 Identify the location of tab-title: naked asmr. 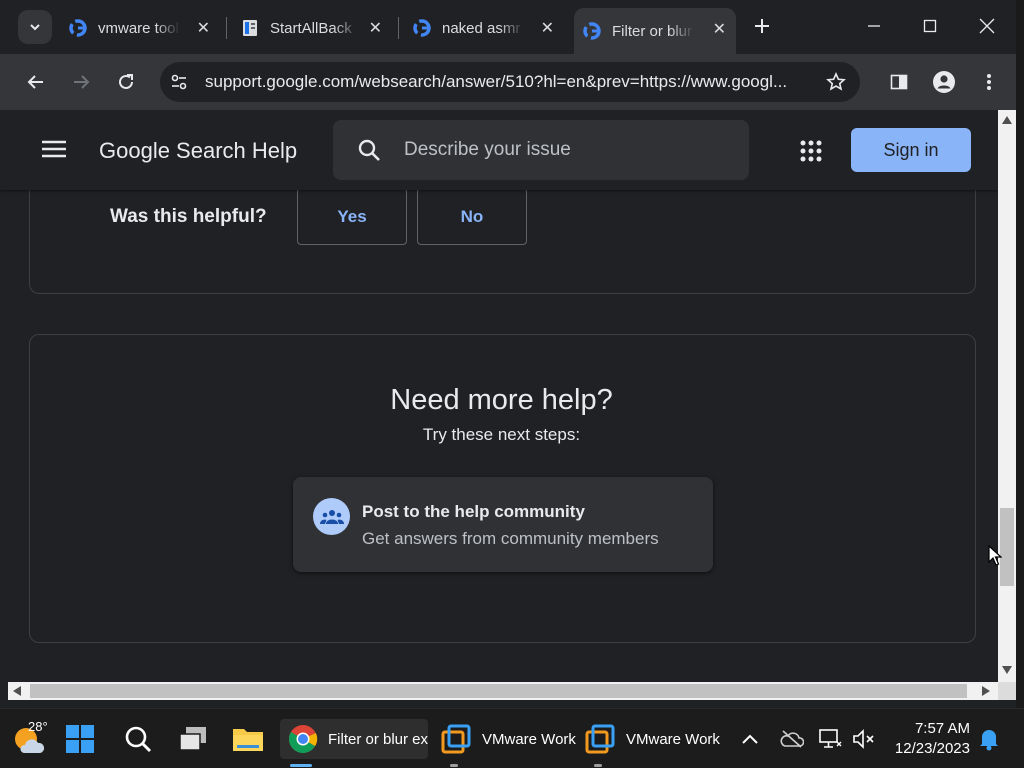
(481, 28).